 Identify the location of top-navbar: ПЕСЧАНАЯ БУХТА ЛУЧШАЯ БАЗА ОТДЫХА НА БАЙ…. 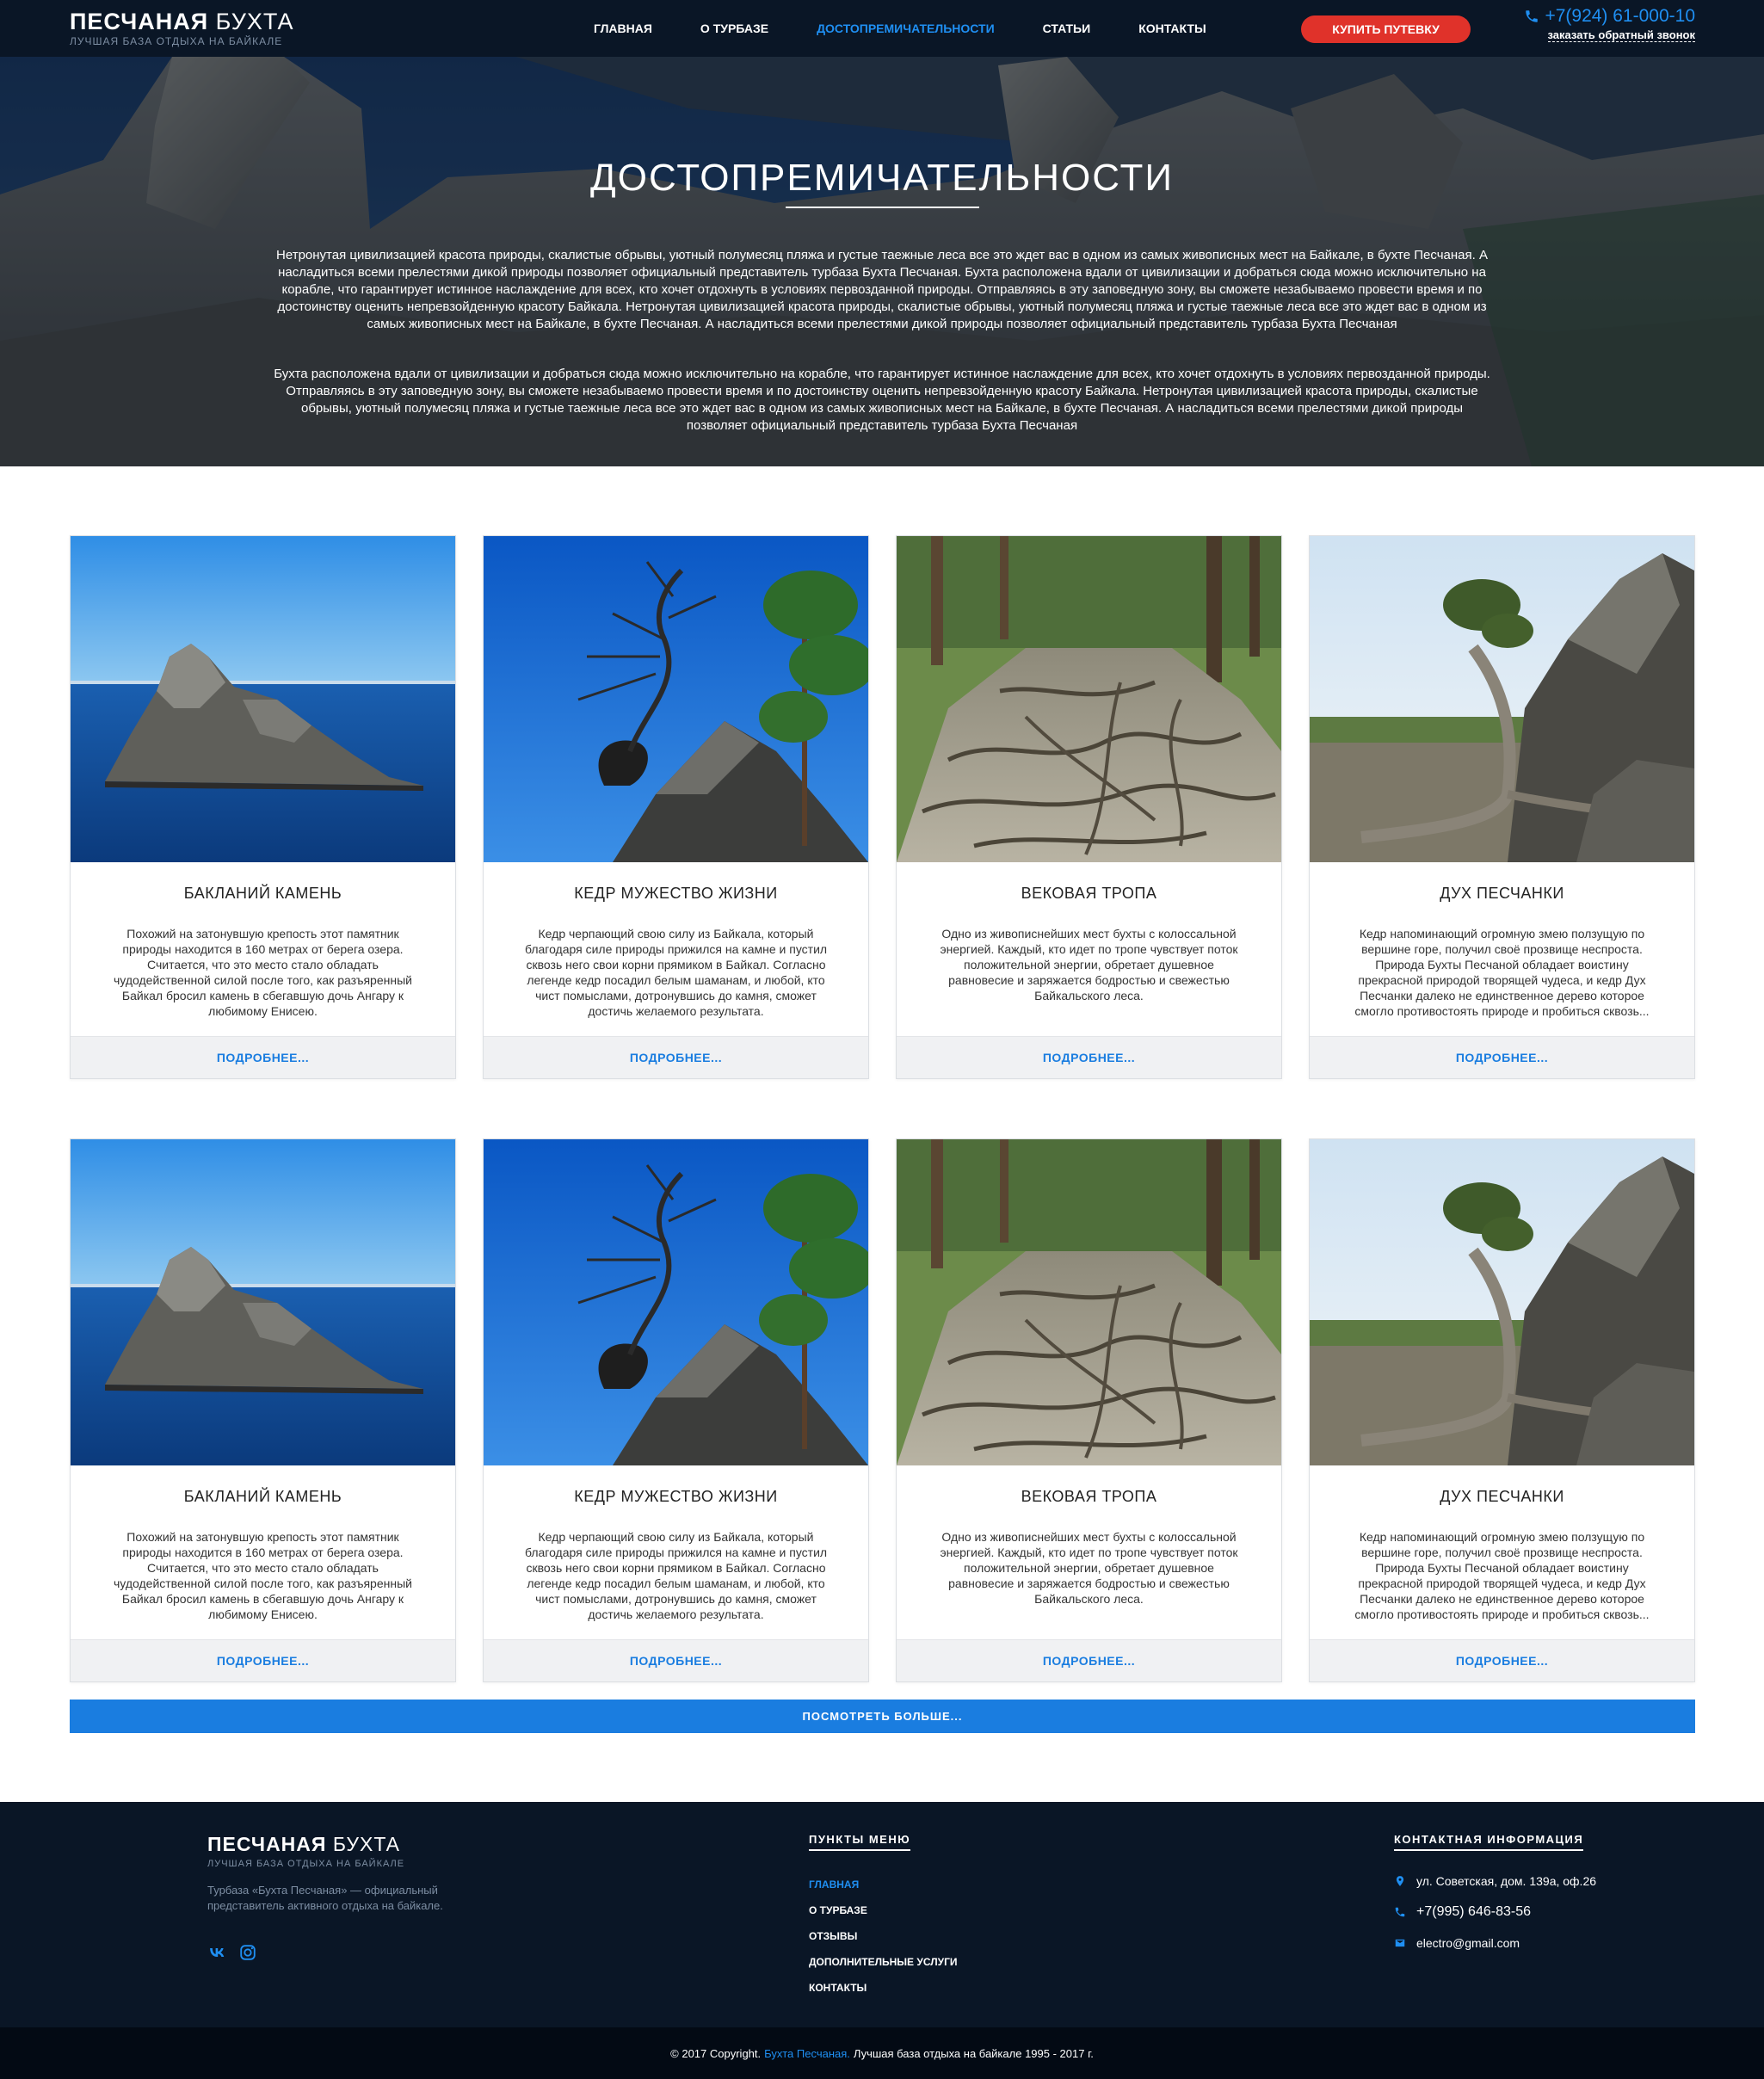
(882, 28).